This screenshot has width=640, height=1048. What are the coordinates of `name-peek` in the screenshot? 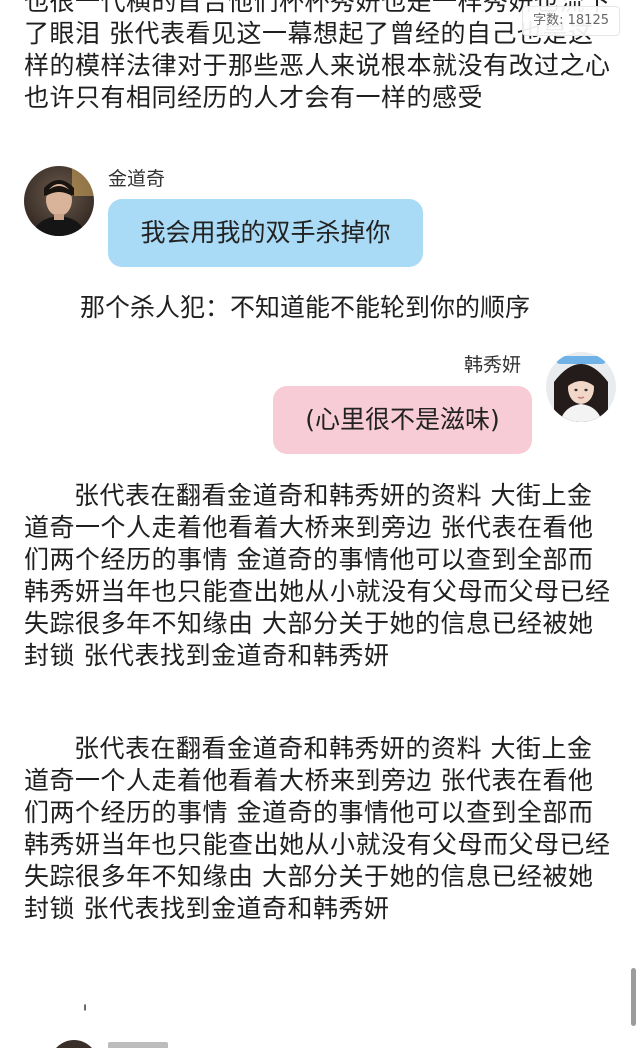 It's located at (138, 1045).